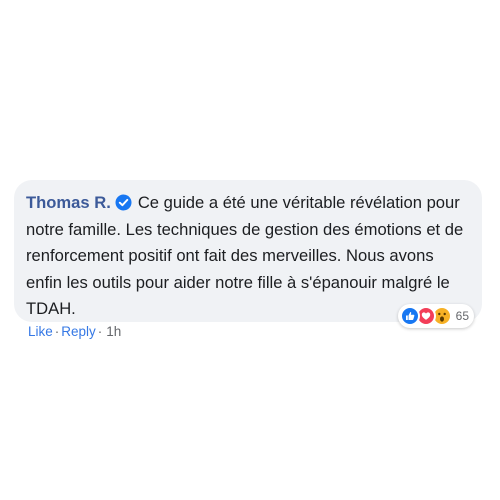 This screenshot has height=500, width=500. I want to click on comment-timestamp: 1h, so click(113, 331).